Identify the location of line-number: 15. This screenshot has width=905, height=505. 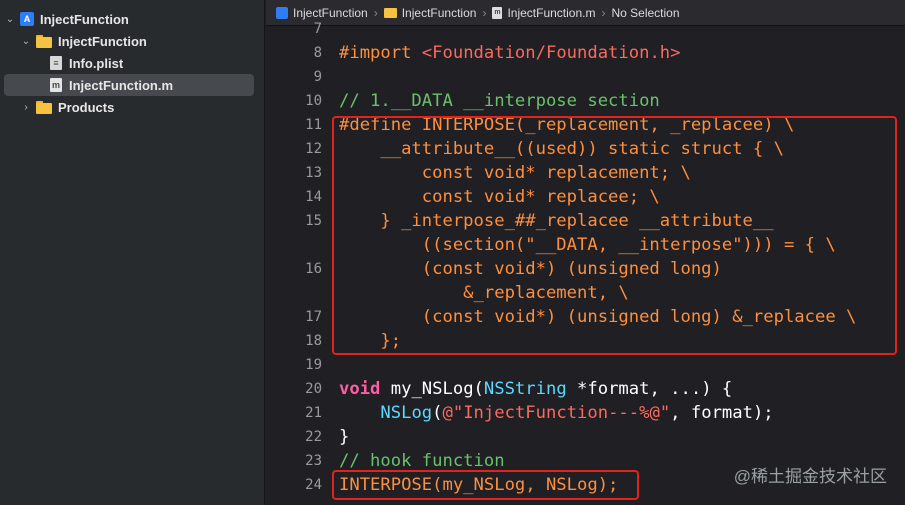
(313, 221).